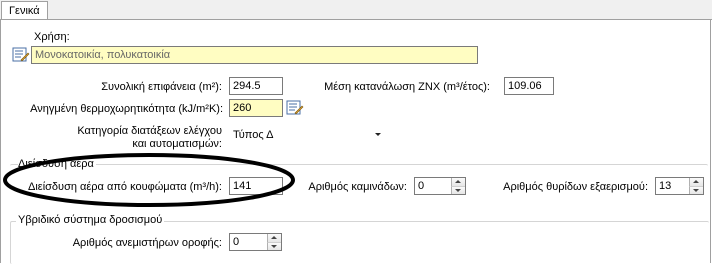 The height and width of the screenshot is (264, 712). I want to click on control-category-label-line1: Κατηγορία διατάξεων ελέγχου, so click(149, 131).